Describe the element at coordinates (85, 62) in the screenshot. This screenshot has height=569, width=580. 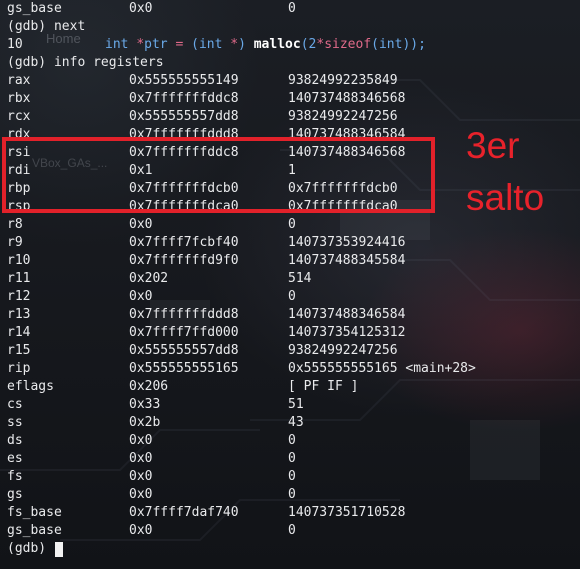
I see `command-text: (gdb) info registers` at that location.